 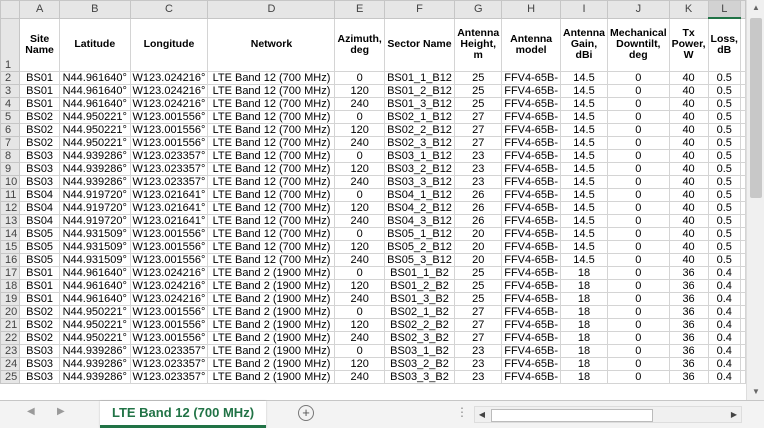 What do you see at coordinates (10, 377) in the screenshot?
I see `row-header: 25` at bounding box center [10, 377].